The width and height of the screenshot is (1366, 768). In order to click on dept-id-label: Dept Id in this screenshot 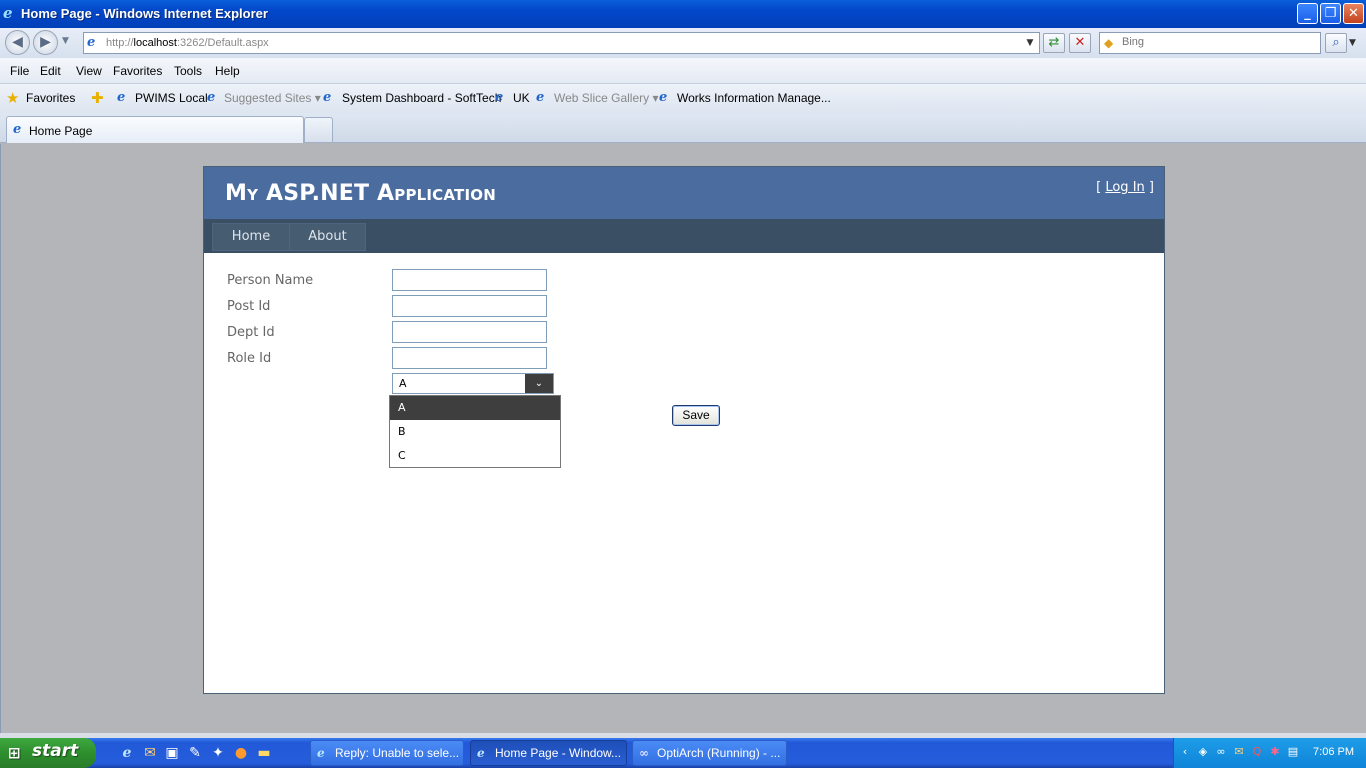, I will do `click(251, 332)`.